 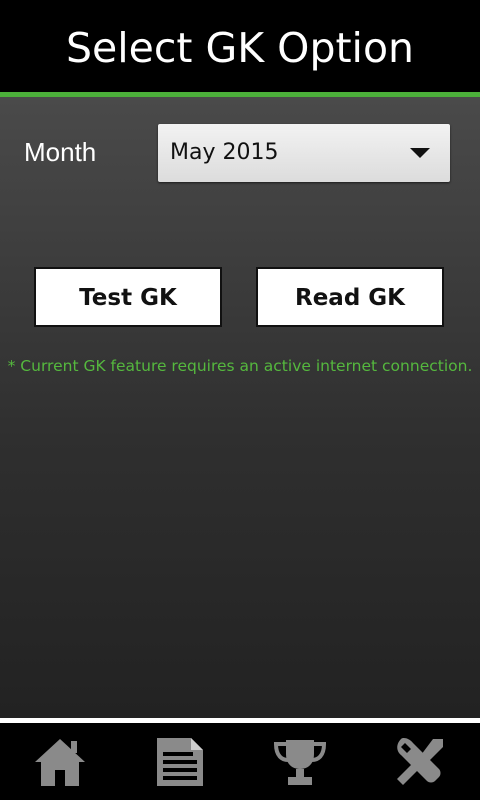 What do you see at coordinates (350, 297) in the screenshot?
I see `read-gk-button: Read GK` at bounding box center [350, 297].